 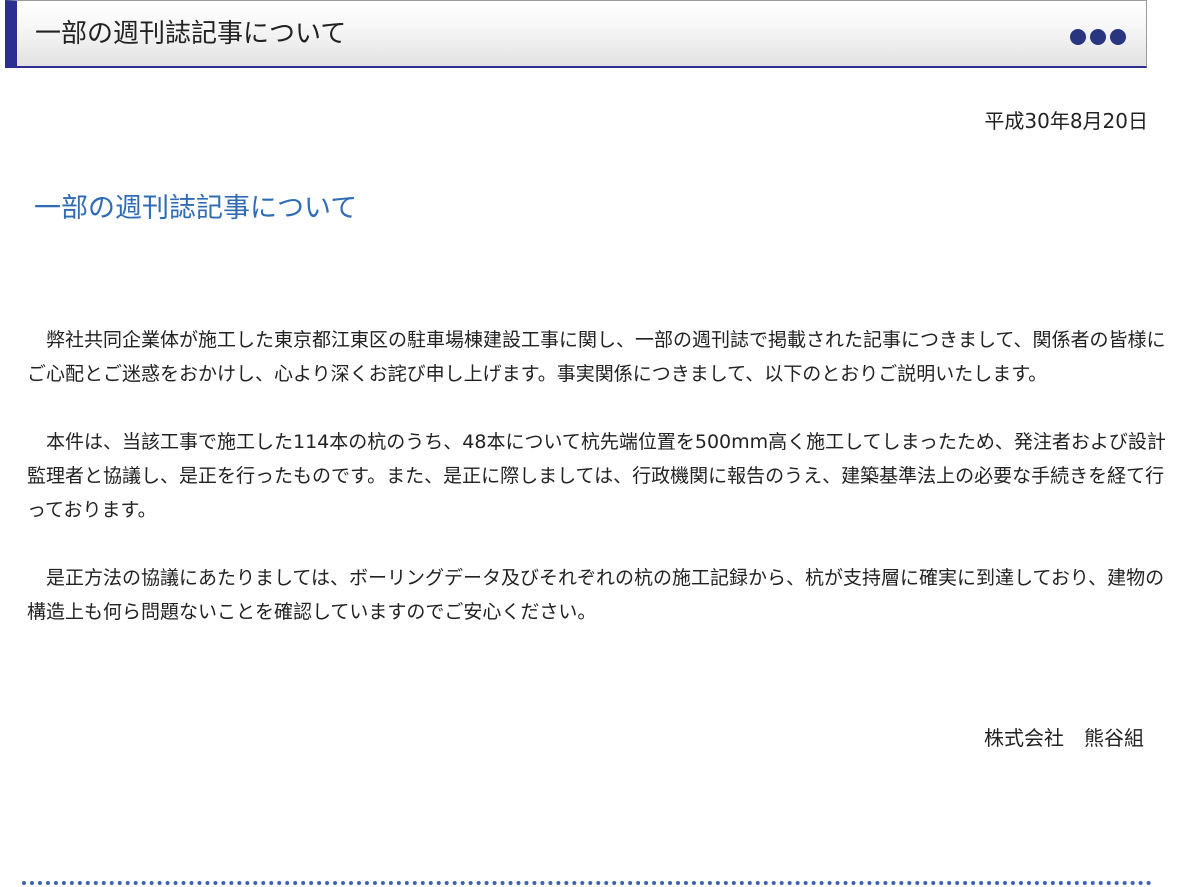 I want to click on three-dots-icon, so click(x=1099, y=37).